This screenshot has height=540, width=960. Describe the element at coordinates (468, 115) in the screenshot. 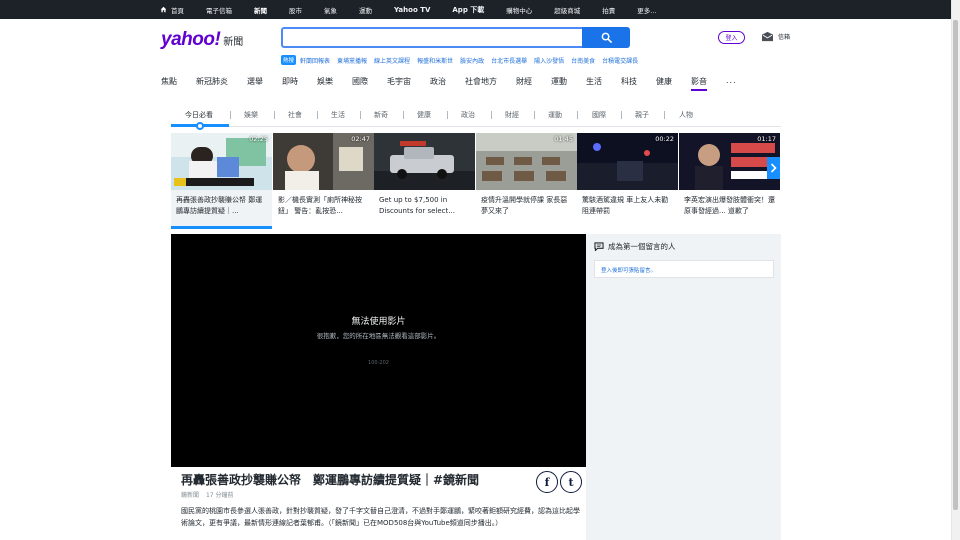

I see `subtab-politics: 政治` at that location.